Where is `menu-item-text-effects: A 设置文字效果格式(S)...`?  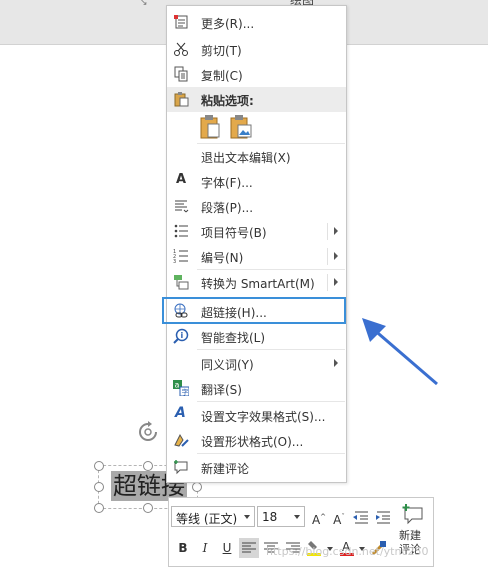
menu-item-text-effects: A 设置文字效果格式(S)... is located at coordinates (256, 415).